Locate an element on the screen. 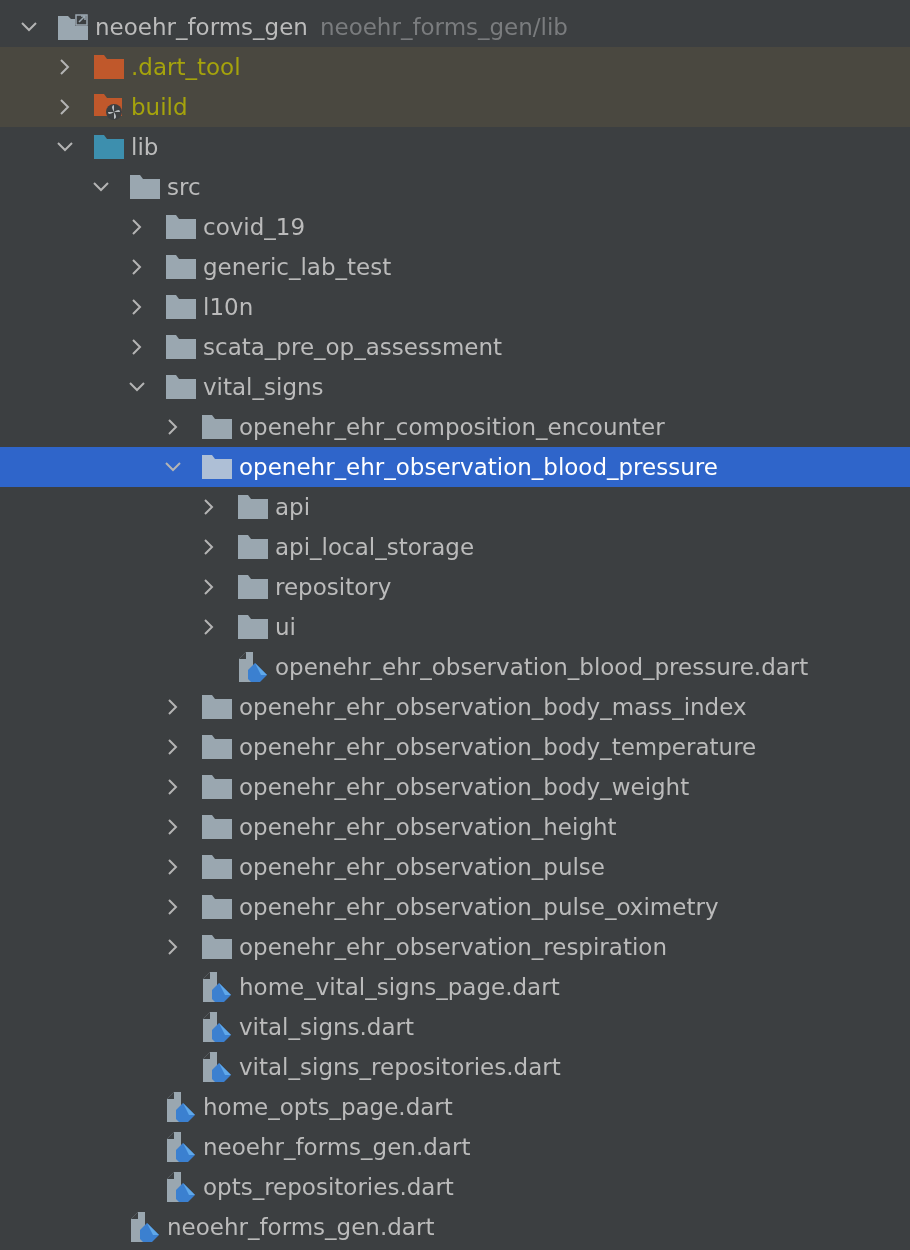 Image resolution: width=910 pixels, height=1250 pixels. tree-row: openehr_ehr_observation_body_mass_index is located at coordinates (455, 707).